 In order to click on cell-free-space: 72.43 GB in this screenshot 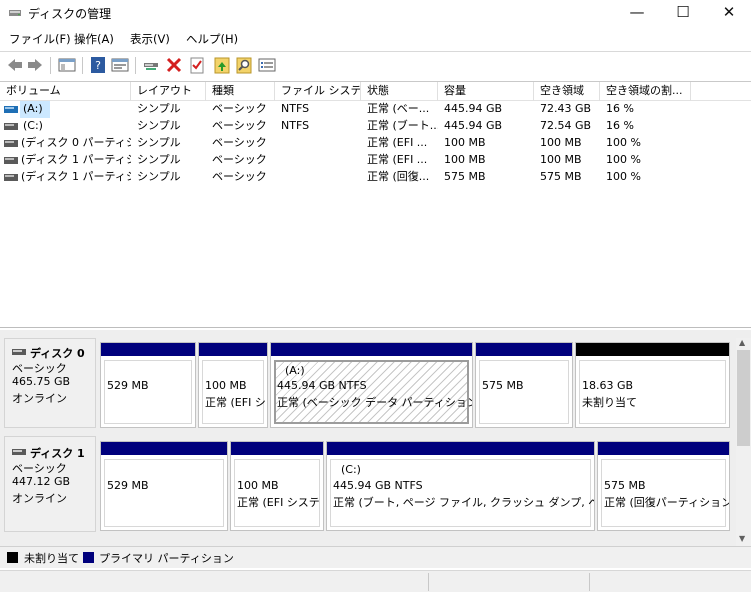, I will do `click(566, 108)`.